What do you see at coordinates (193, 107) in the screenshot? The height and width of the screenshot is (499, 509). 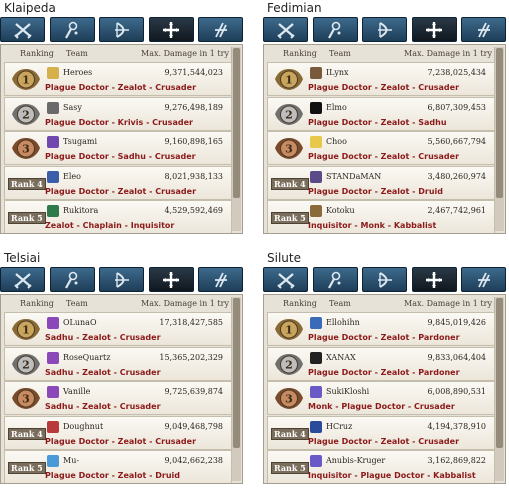 I see `max-damage: 9,276,498,189` at bounding box center [193, 107].